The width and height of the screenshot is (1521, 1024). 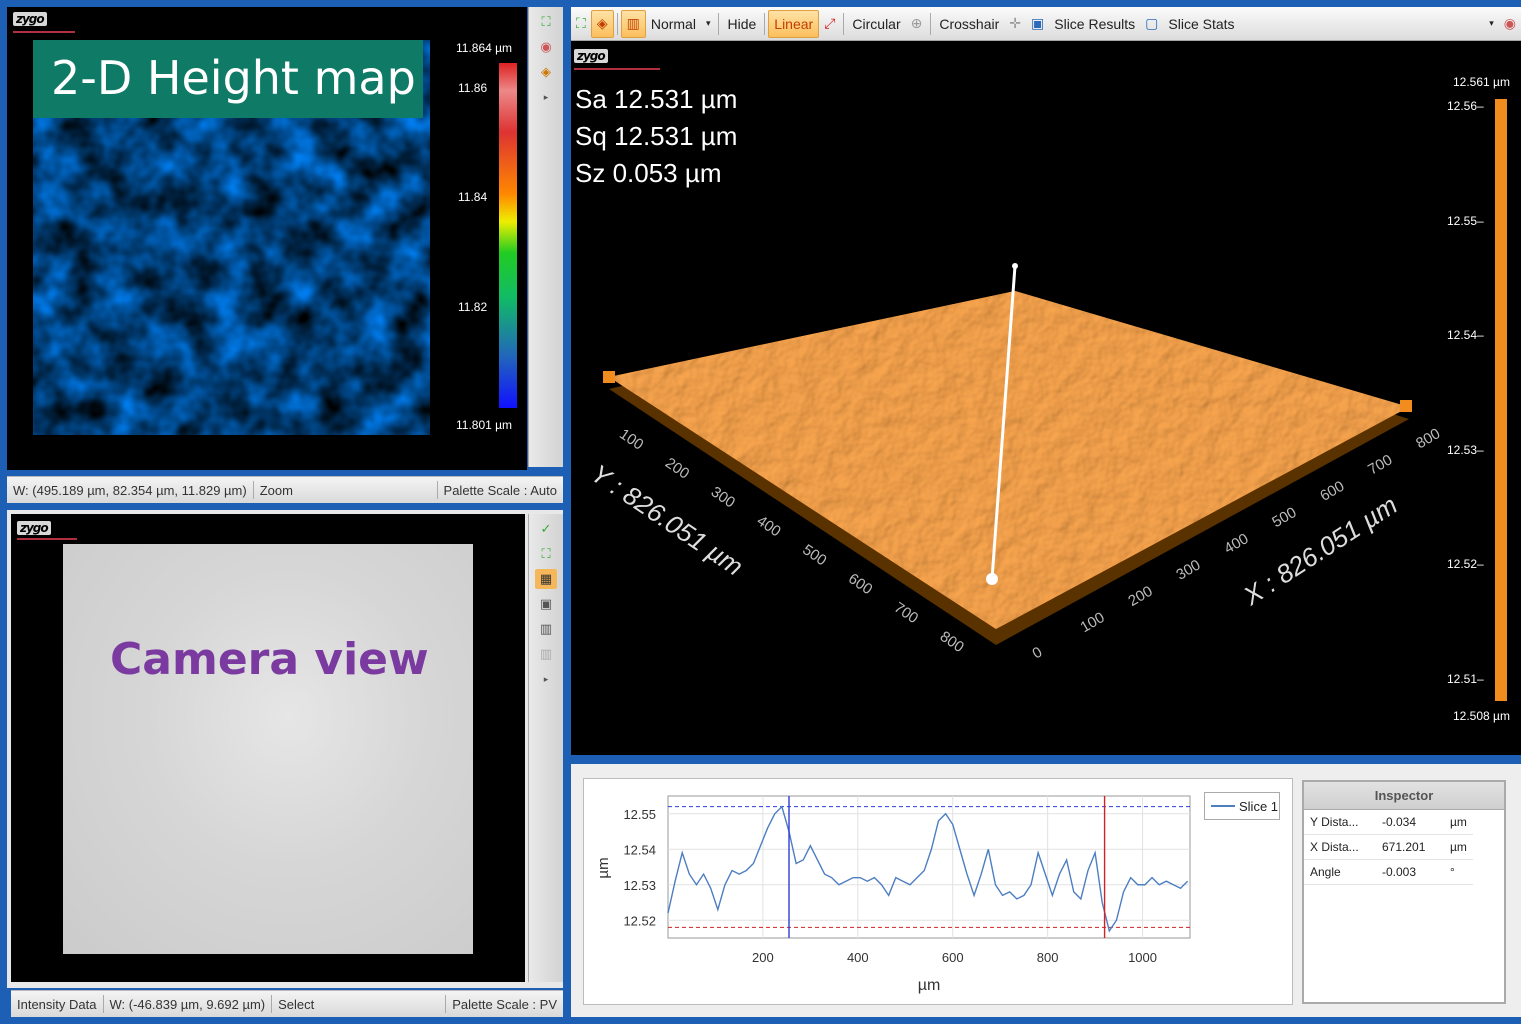 What do you see at coordinates (546, 72) in the screenshot?
I see `layers-icon: ◈` at bounding box center [546, 72].